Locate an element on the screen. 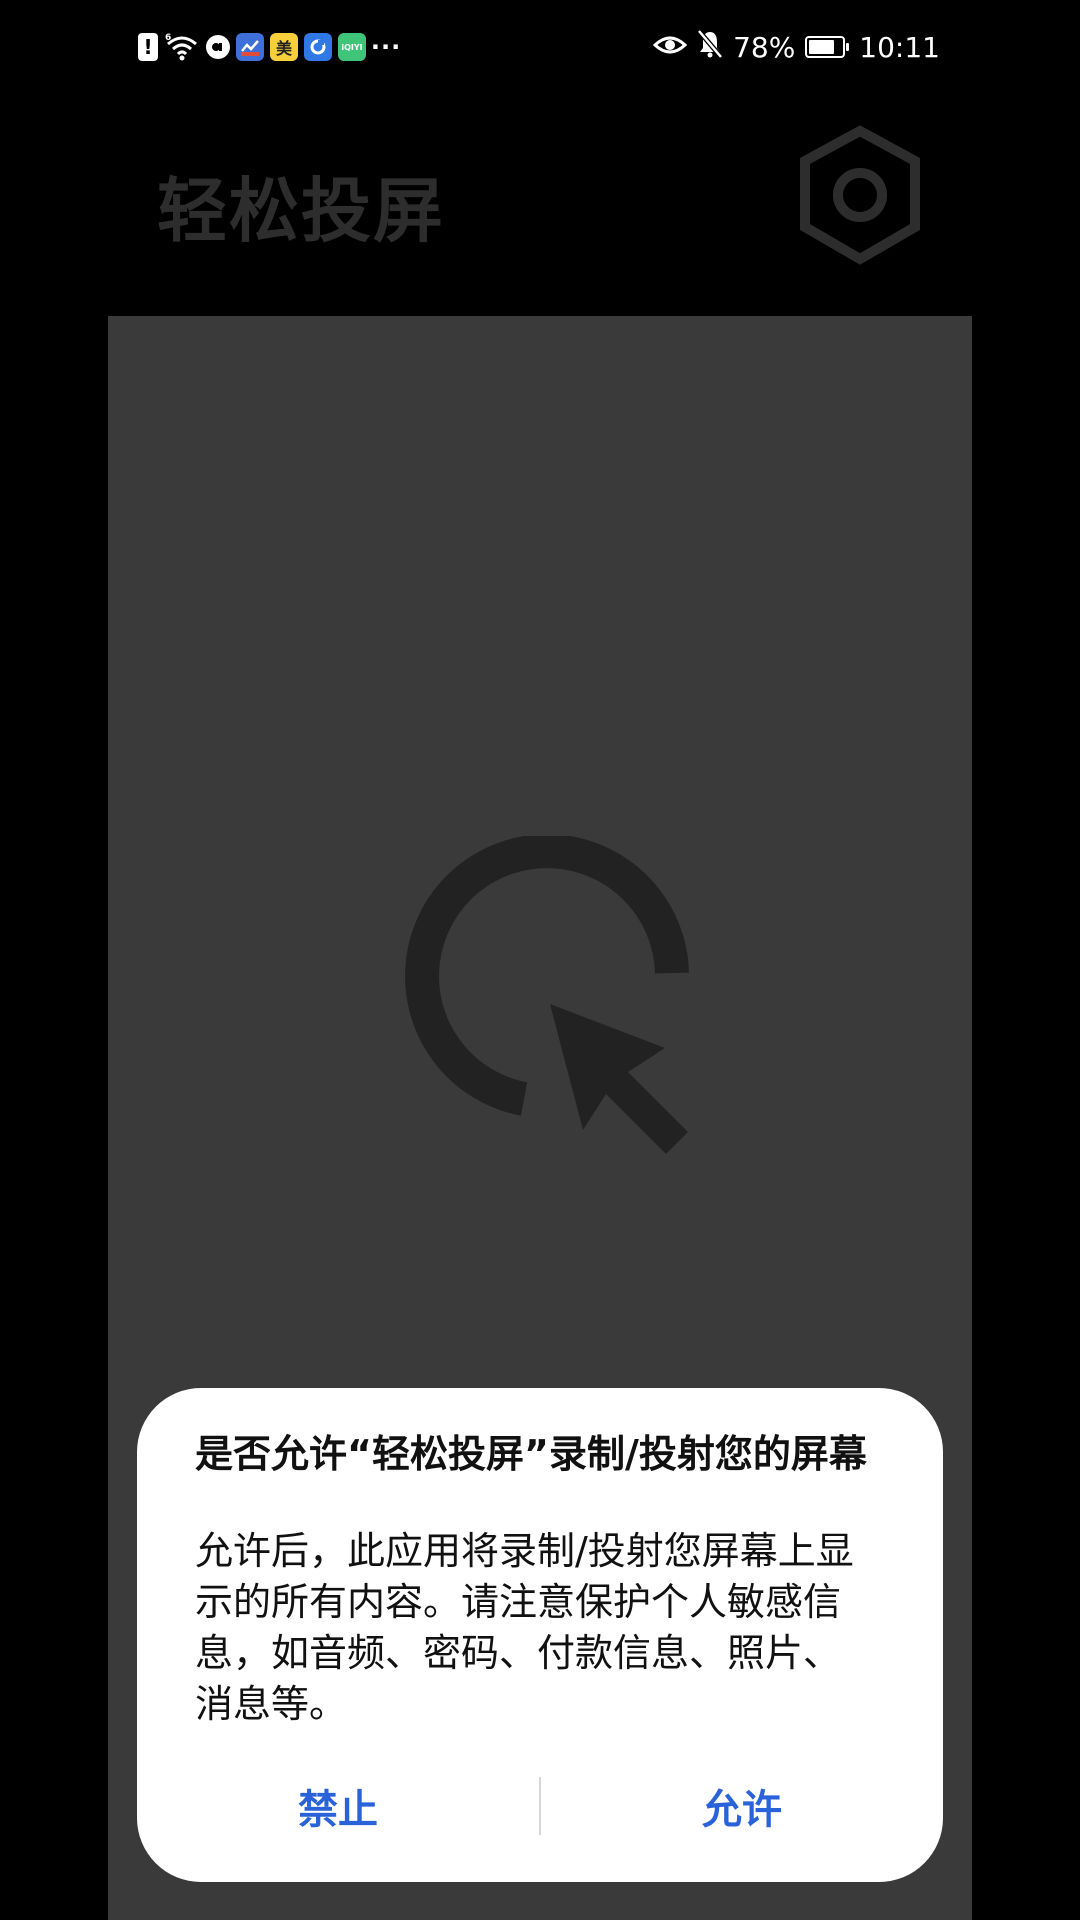 This screenshot has width=1080, height=1920. bell-off-icon is located at coordinates (710, 47).